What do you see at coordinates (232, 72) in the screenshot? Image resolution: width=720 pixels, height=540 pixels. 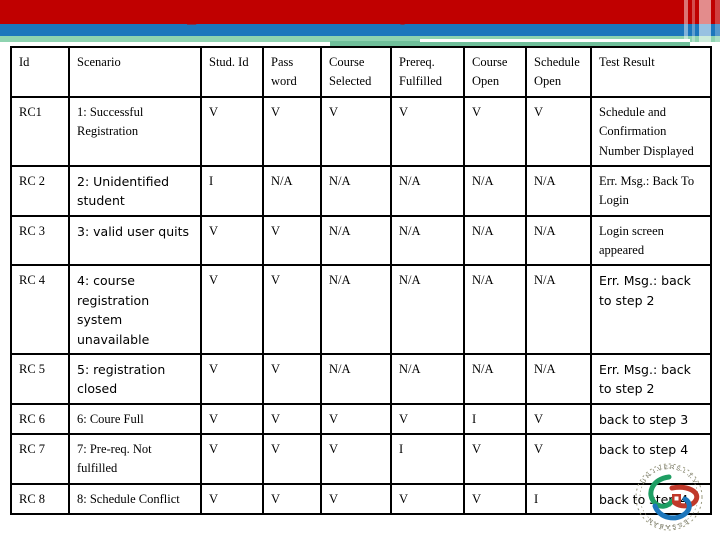 I see `column-header-stud-id: Stud. Id` at bounding box center [232, 72].